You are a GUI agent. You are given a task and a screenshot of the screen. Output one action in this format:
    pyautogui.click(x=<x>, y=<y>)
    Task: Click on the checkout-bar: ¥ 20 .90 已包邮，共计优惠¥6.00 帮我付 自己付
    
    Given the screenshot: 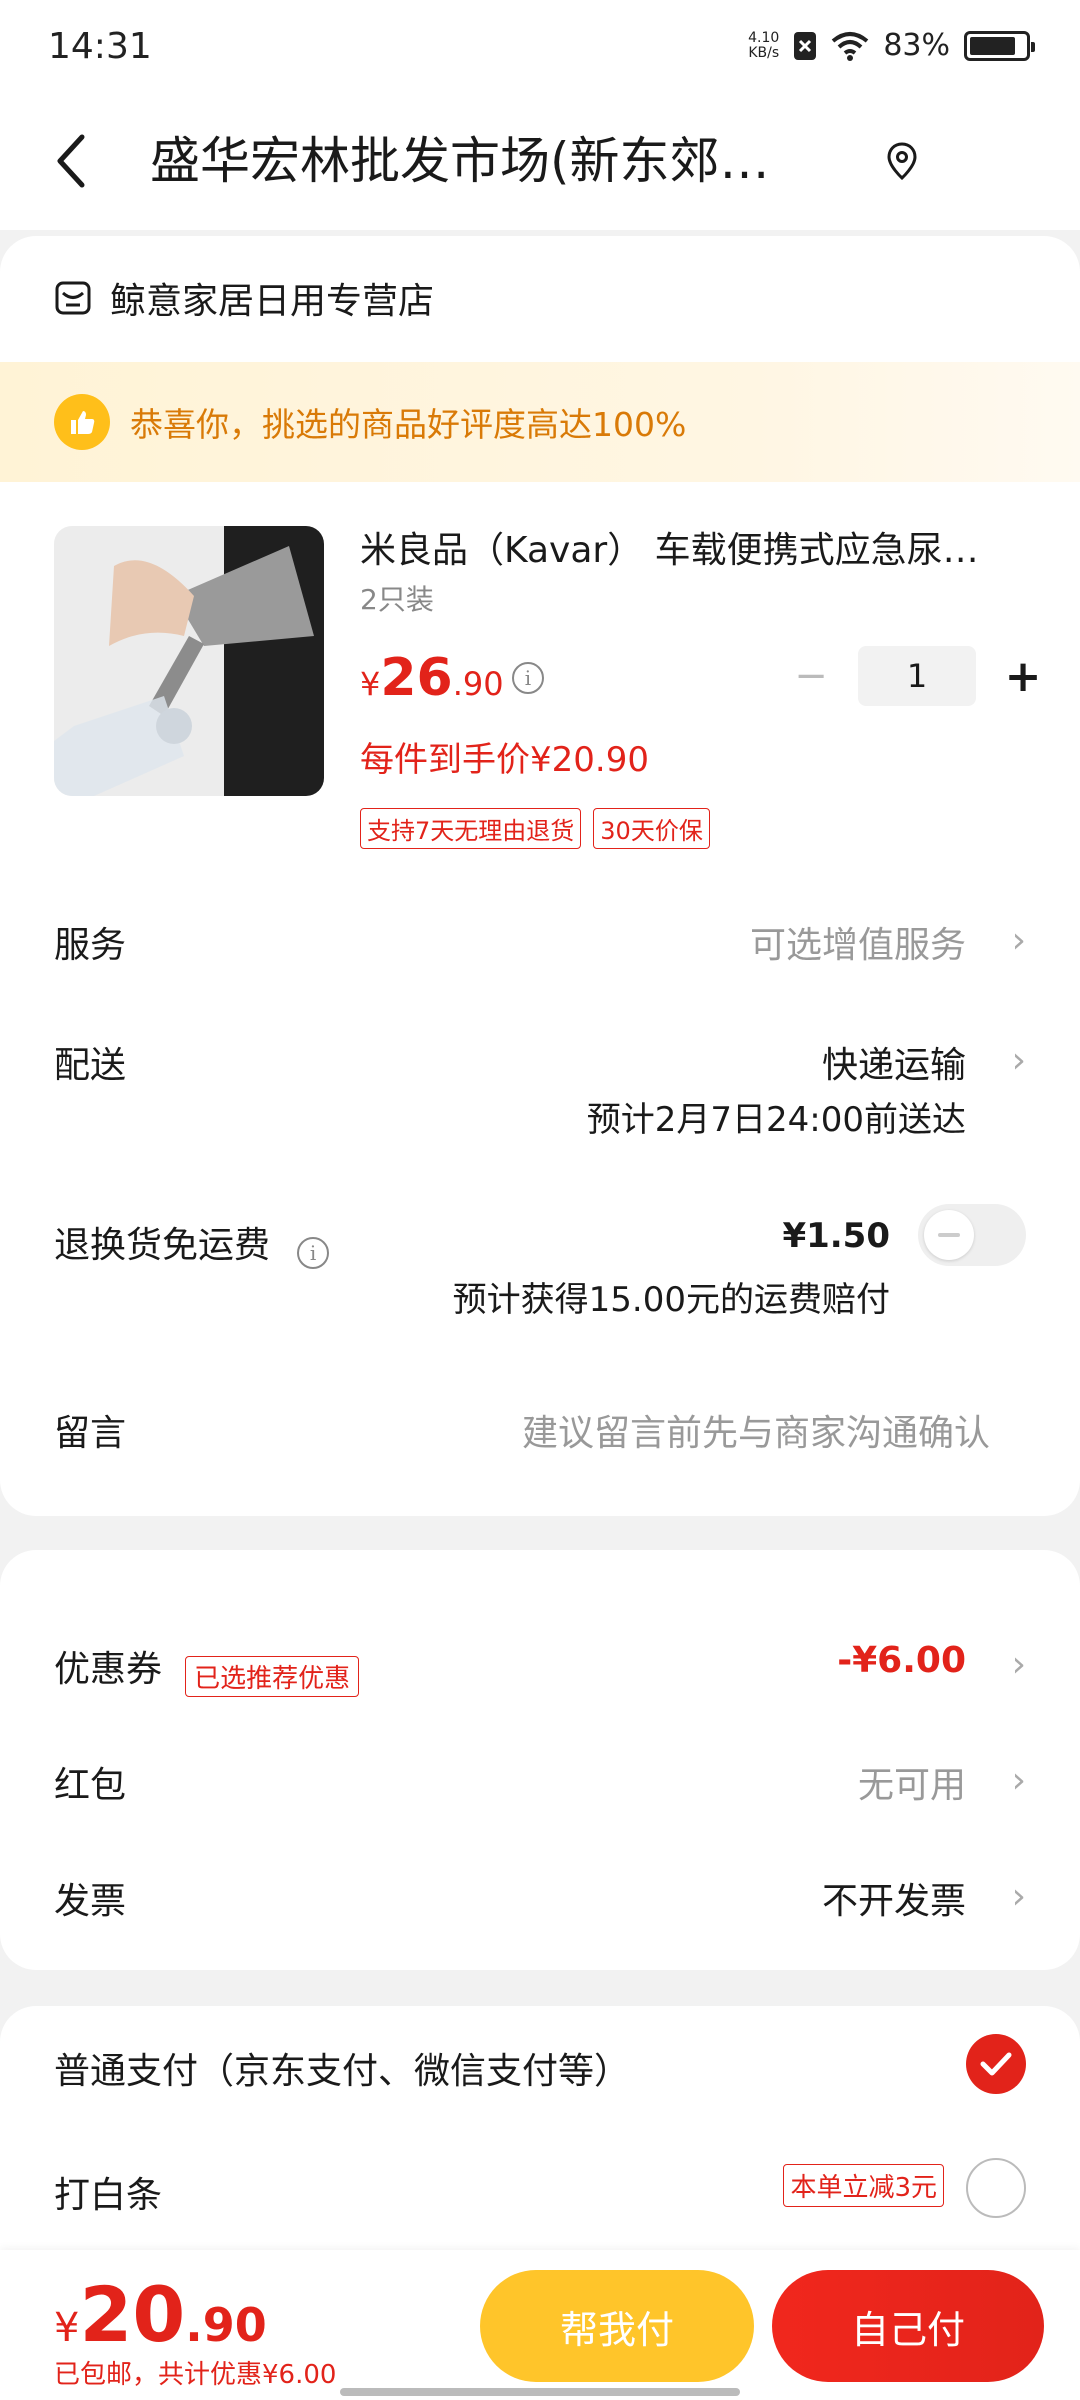 What is the action you would take?
    pyautogui.click(x=540, y=2325)
    